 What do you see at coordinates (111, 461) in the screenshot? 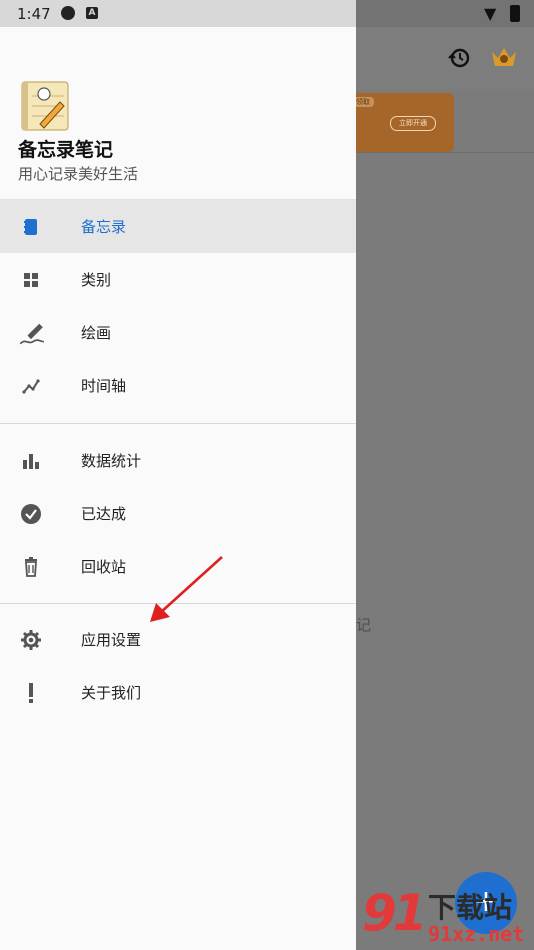
I see `menu-label-statistics: 数据统计` at bounding box center [111, 461].